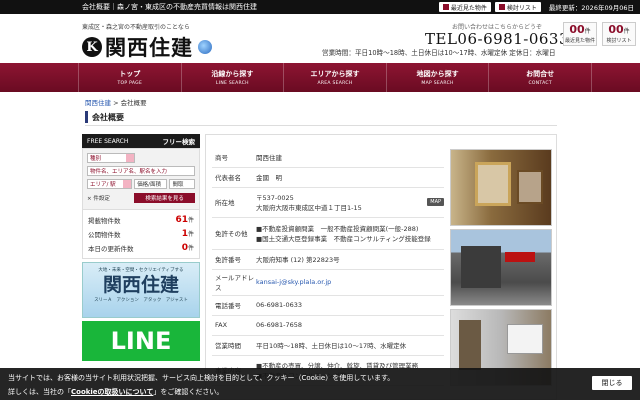 This screenshot has height=400, width=640. I want to click on info-value: 〒537-0025 大阪府大阪市東成区中道１丁目1-15 MAP, so click(350, 202).